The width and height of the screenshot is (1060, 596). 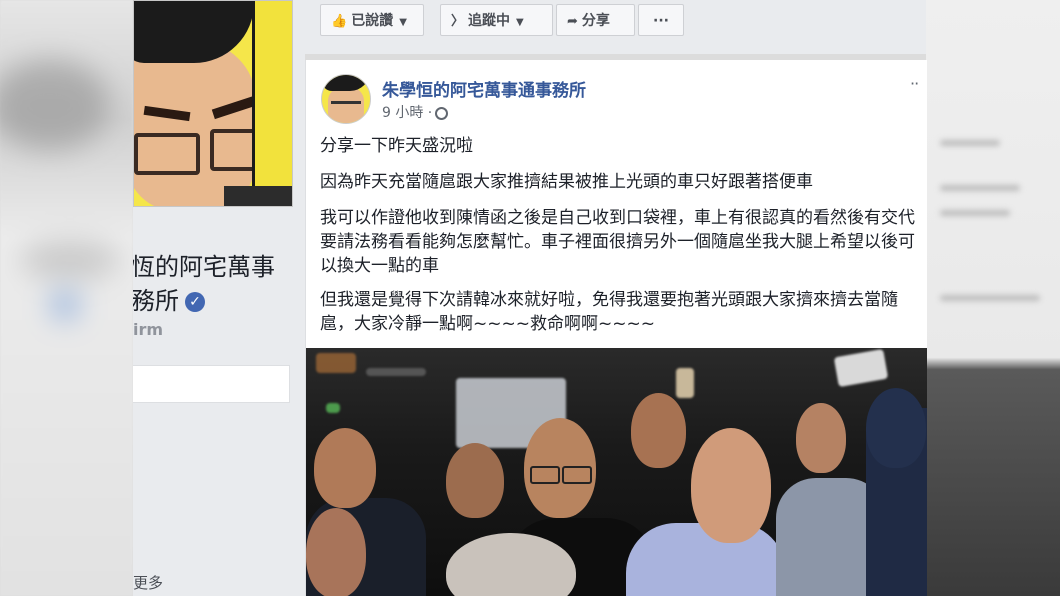 I want to click on page-name-line2: 務所, so click(x=156, y=301).